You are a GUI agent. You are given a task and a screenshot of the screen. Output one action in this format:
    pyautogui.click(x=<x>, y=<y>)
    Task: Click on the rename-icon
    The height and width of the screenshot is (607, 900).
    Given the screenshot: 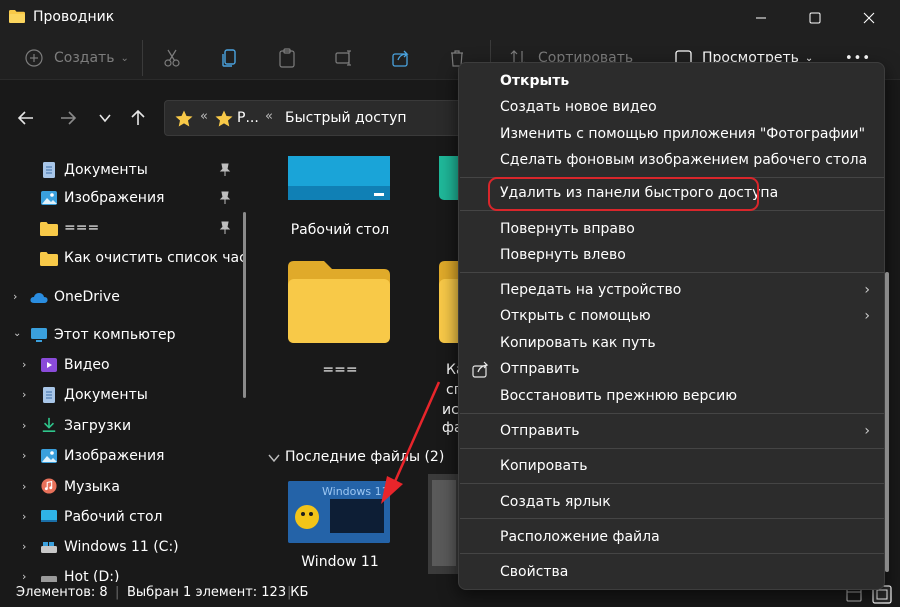 What is the action you would take?
    pyautogui.click(x=343, y=58)
    